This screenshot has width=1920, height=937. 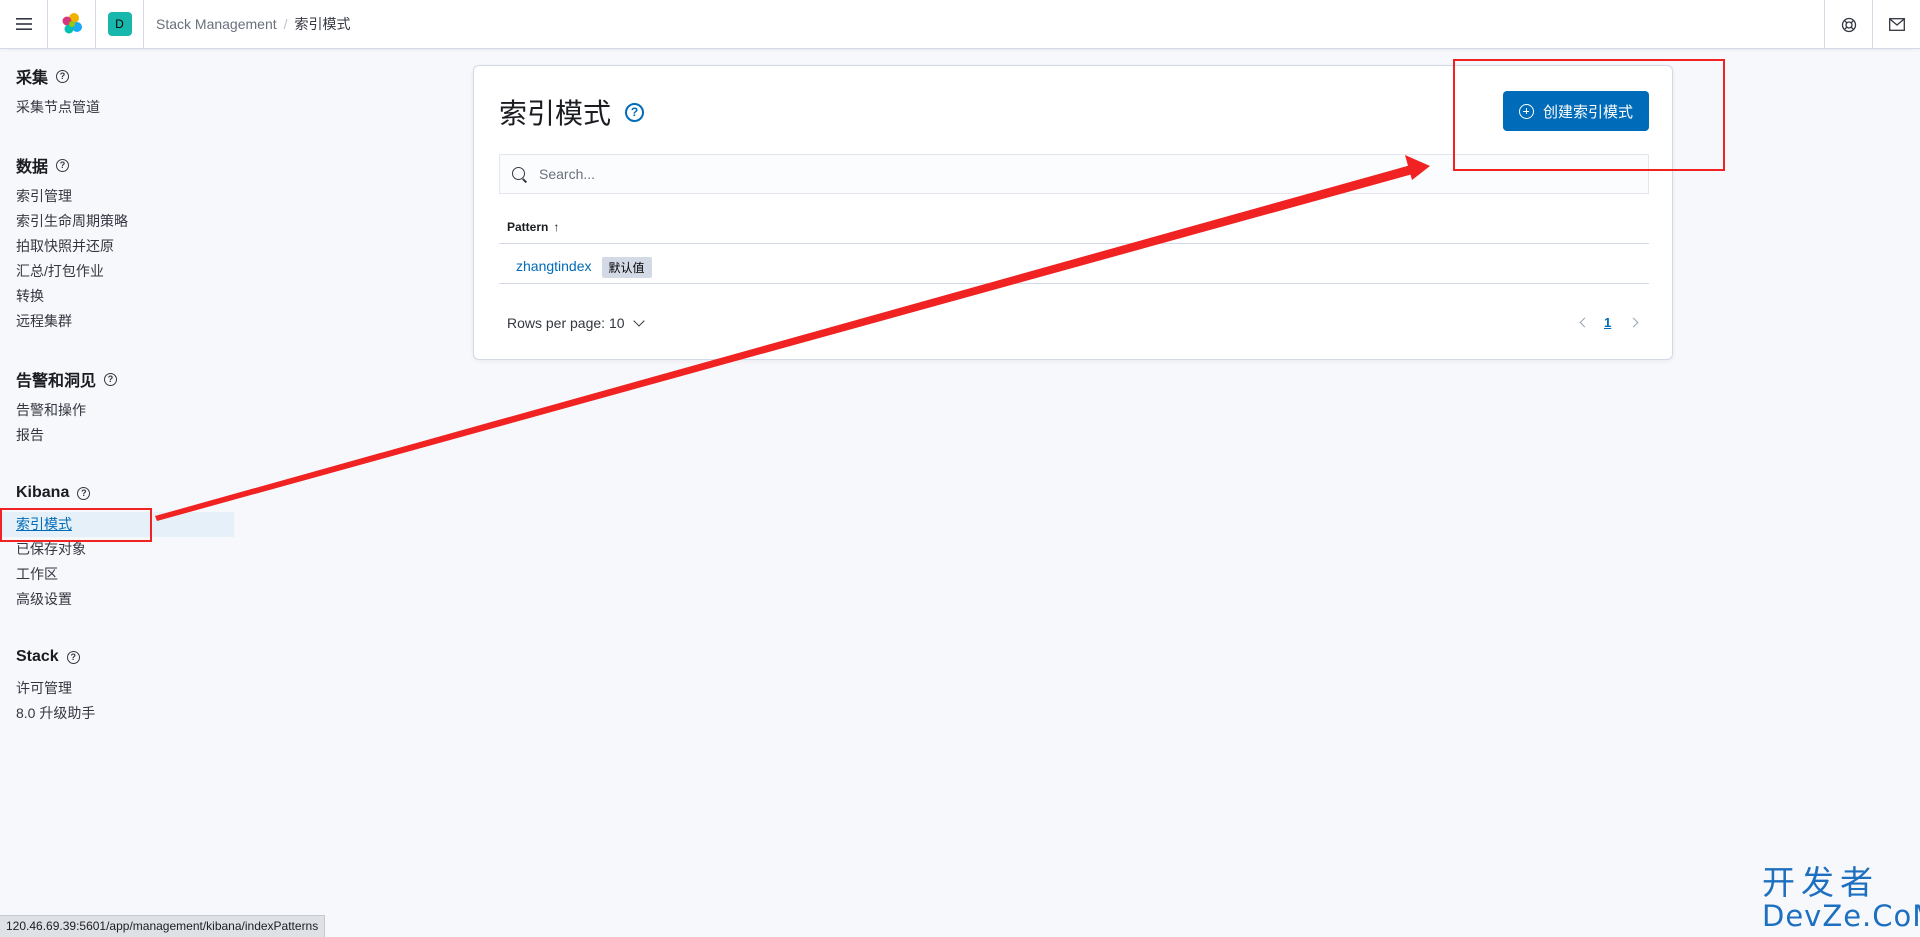 I want to click on annotation-box-create-button, so click(x=1589, y=115).